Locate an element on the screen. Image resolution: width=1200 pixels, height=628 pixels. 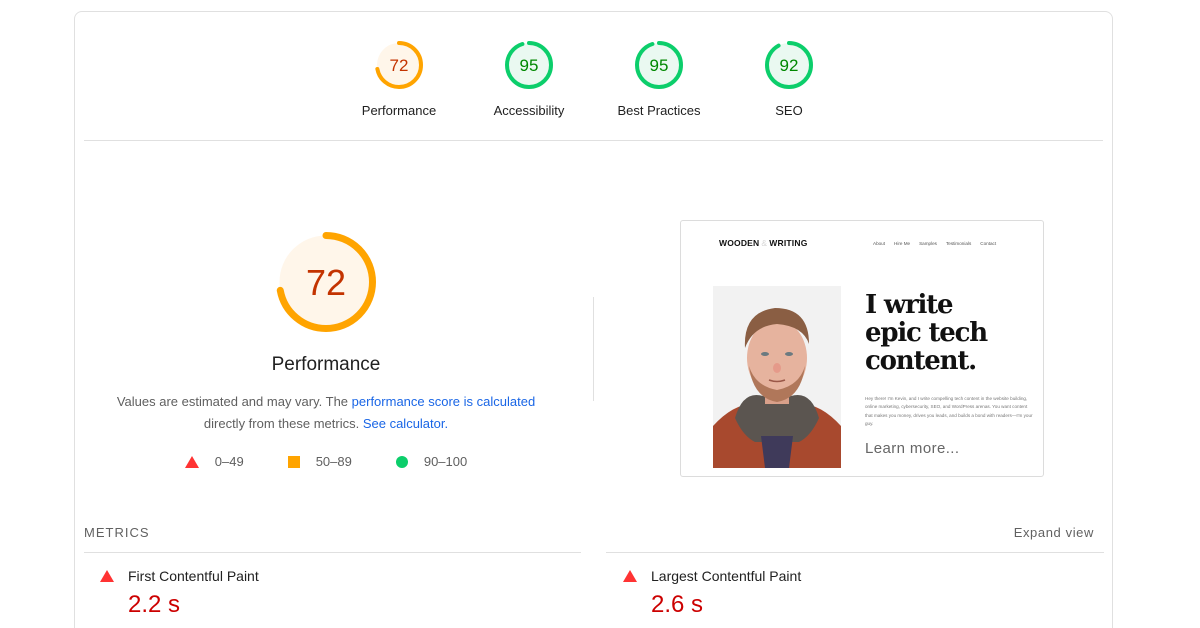
gauge-label: Performance is located at coordinates (399, 110).